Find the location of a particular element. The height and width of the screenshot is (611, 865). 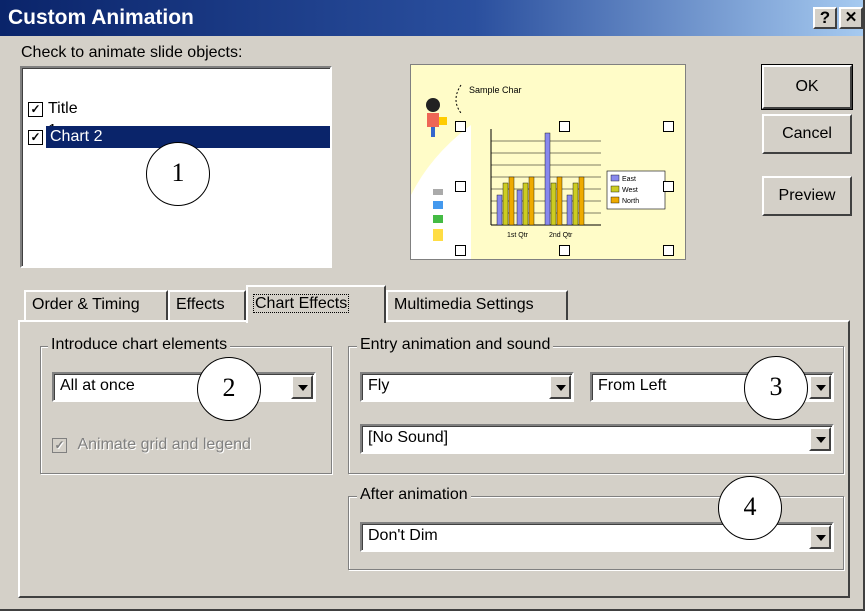

ok-button: OK is located at coordinates (807, 87).